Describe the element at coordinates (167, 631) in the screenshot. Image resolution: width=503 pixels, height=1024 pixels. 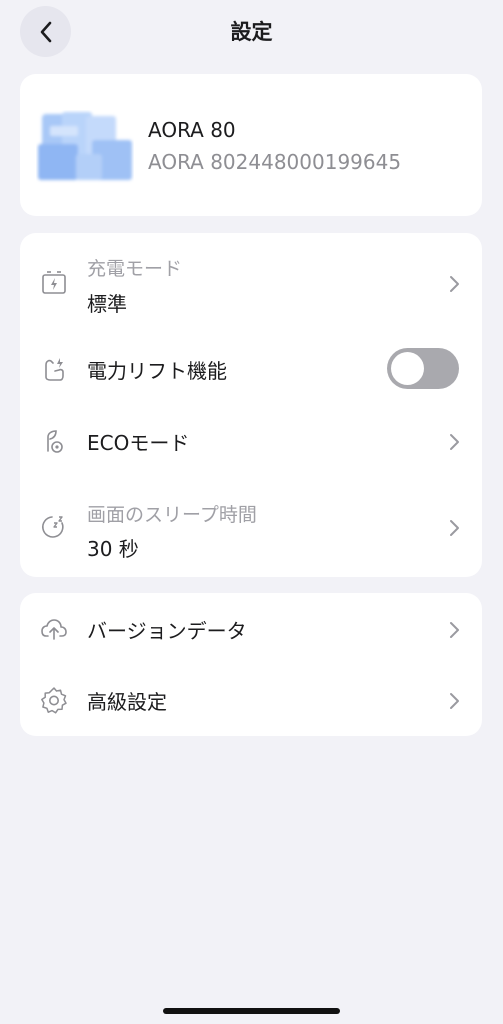
I see `version-data-label: バージョンデータ` at that location.